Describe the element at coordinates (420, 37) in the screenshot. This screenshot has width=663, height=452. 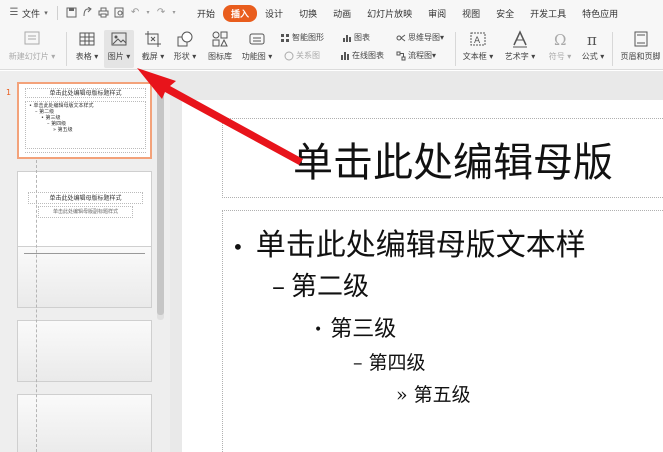
I see `mind-map-button: 思维导图 ▾` at that location.